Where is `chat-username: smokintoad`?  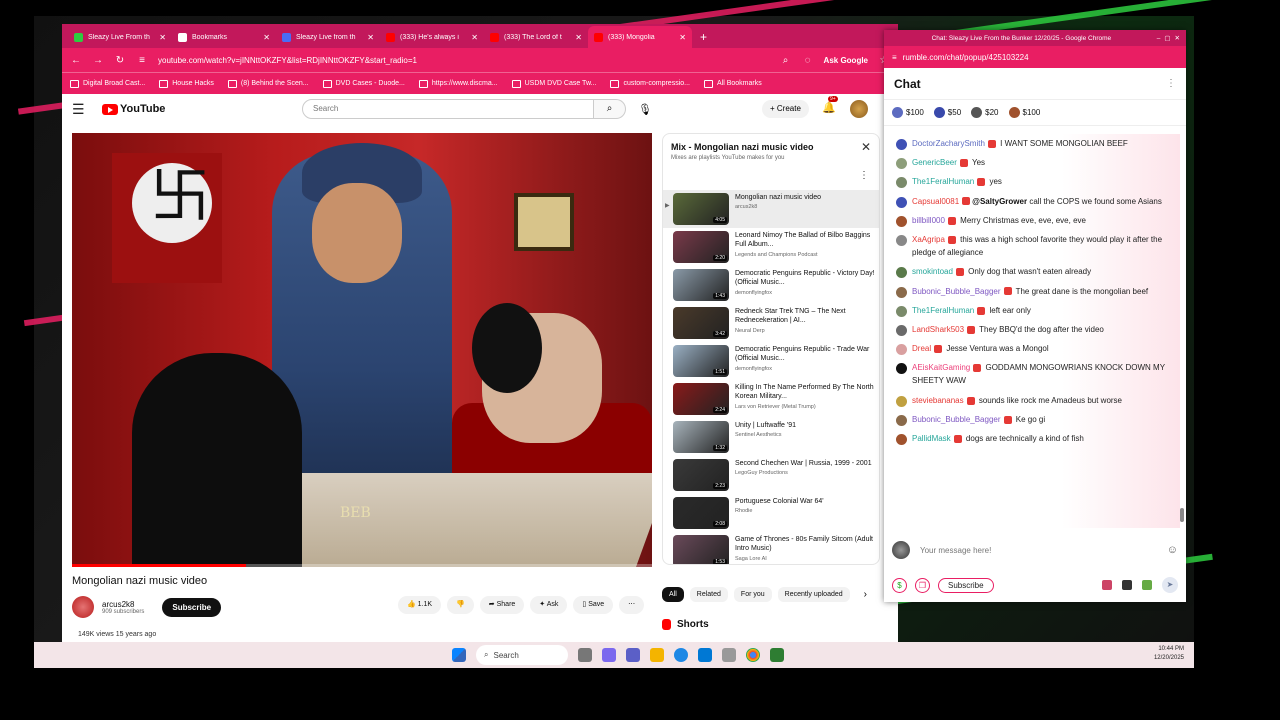 chat-username: smokintoad is located at coordinates (932, 271).